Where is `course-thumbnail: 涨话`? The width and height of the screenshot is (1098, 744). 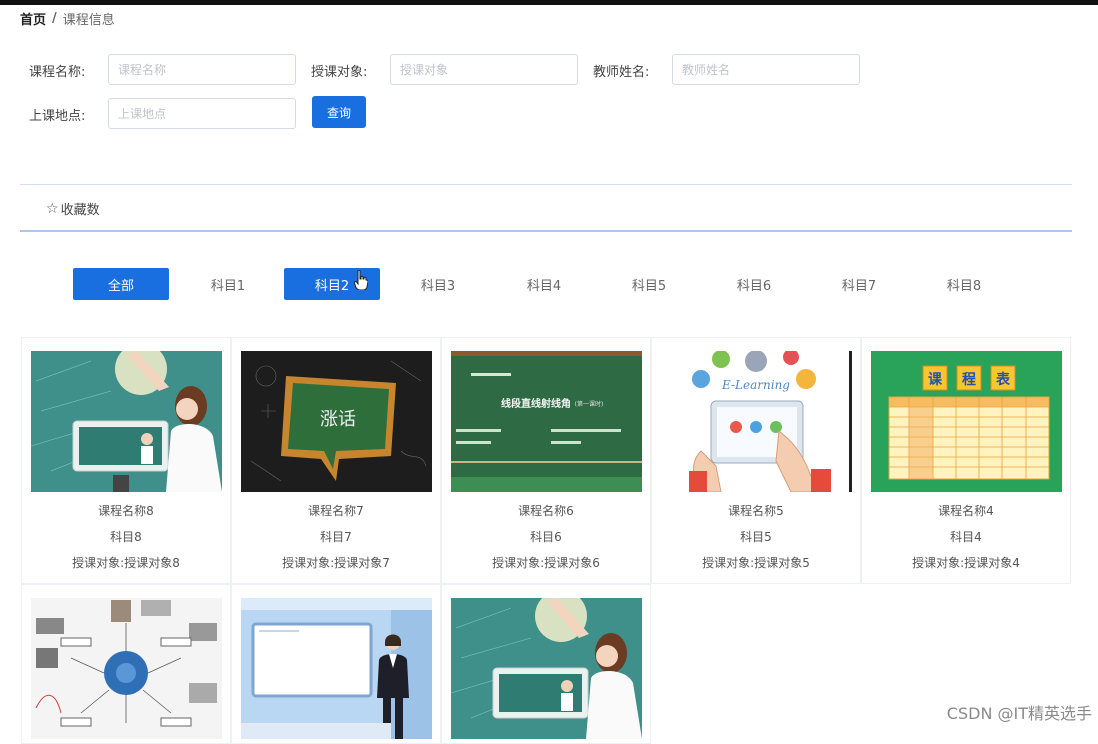 course-thumbnail: 涨话 is located at coordinates (336, 421).